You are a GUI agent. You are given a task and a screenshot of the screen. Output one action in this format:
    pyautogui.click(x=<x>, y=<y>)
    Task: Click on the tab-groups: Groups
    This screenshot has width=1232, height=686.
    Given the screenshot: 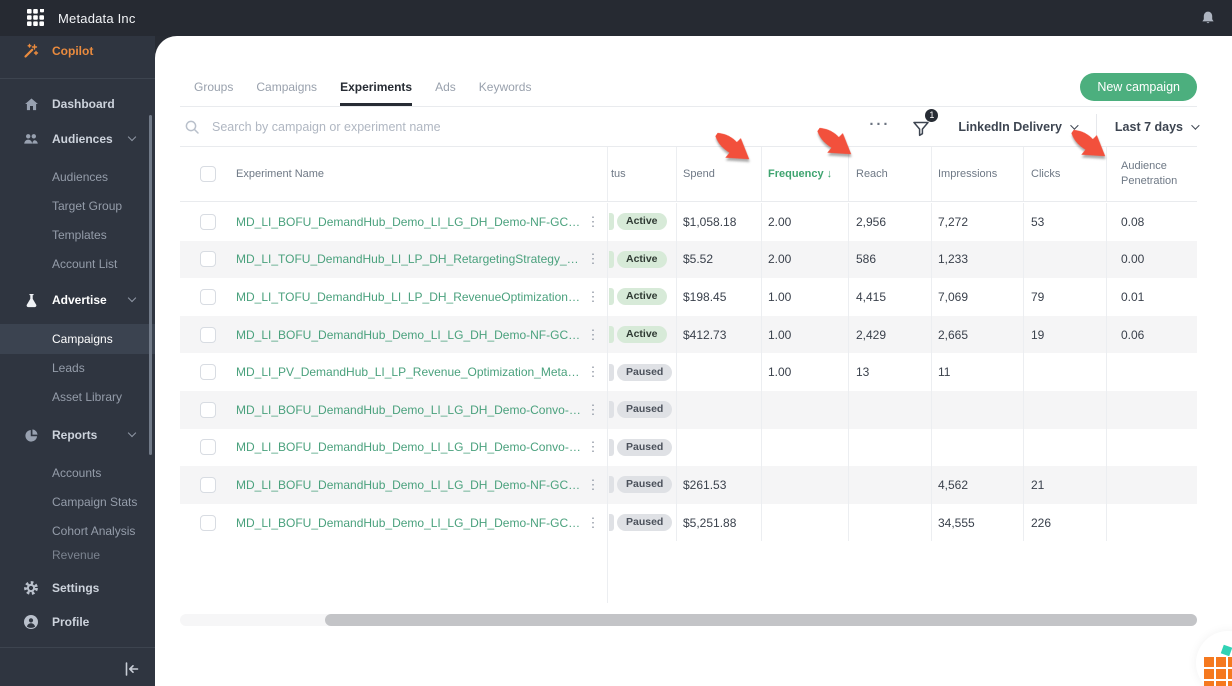 What is the action you would take?
    pyautogui.click(x=213, y=89)
    